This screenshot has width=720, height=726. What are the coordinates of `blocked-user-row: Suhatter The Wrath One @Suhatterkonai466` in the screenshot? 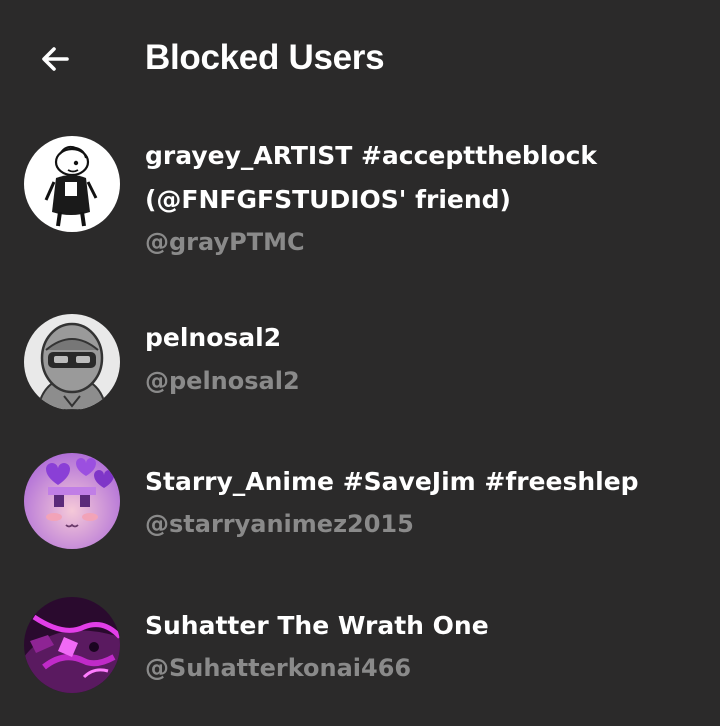 It's located at (360, 648).